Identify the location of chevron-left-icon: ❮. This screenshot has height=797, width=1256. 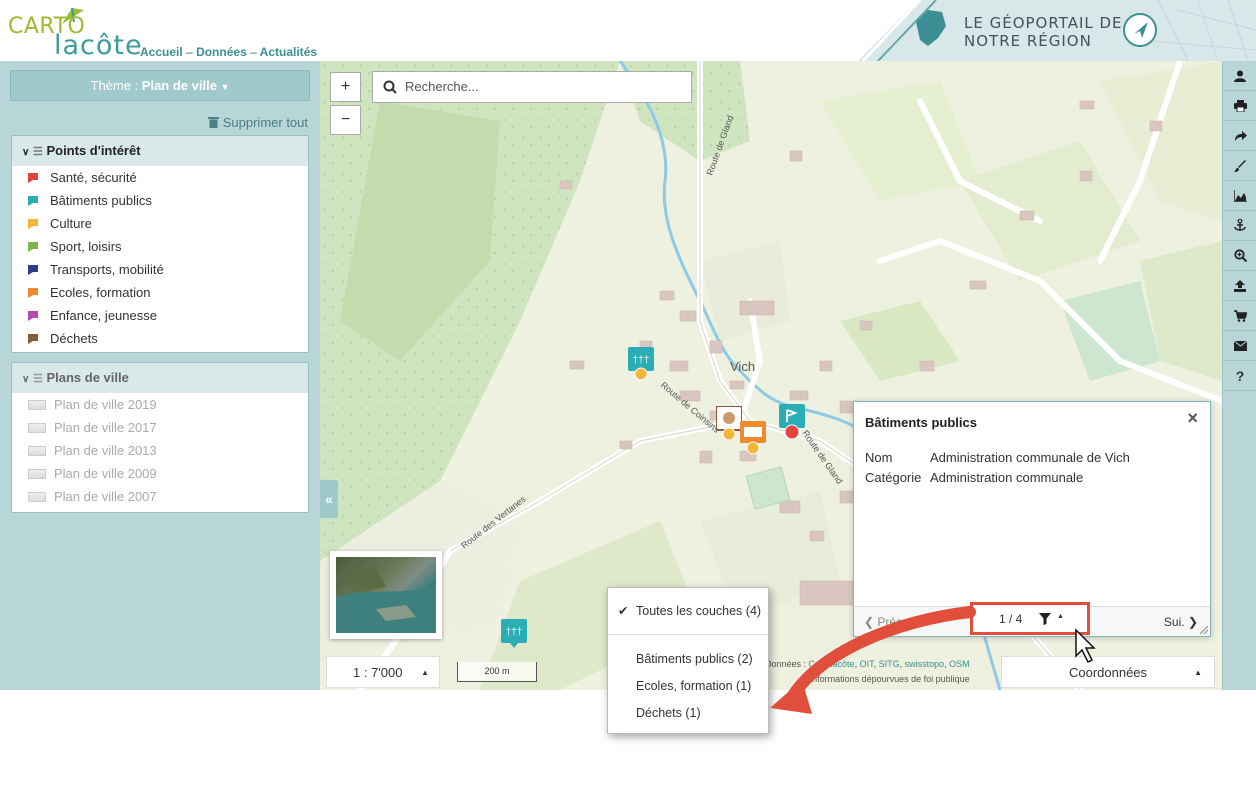
(871, 622).